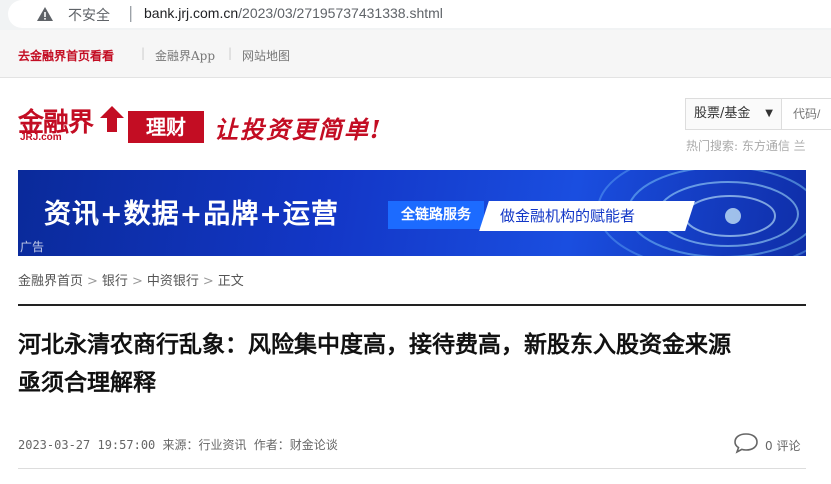 The image size is (831, 484). What do you see at coordinates (436, 215) in the screenshot?
I see `banner-badge: 全链路服务` at bounding box center [436, 215].